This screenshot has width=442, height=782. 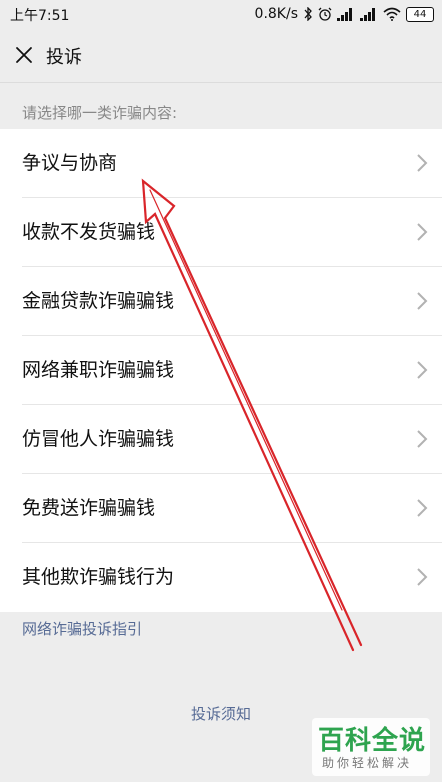 I want to click on watermark-logo: 百科全说 助你轻松解决, so click(x=371, y=747).